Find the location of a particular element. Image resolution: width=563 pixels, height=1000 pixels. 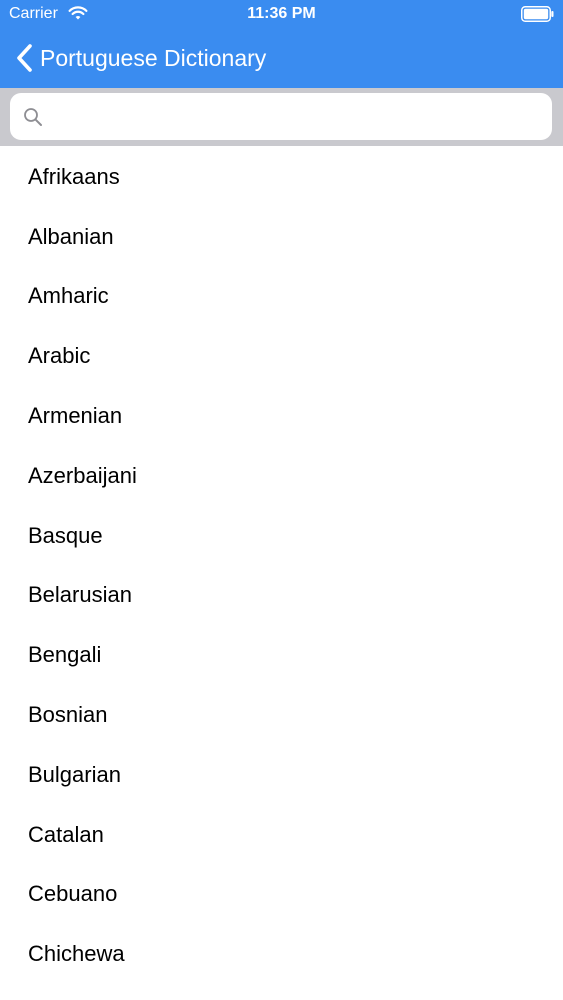

list-item: Bulgarian is located at coordinates (281, 774).